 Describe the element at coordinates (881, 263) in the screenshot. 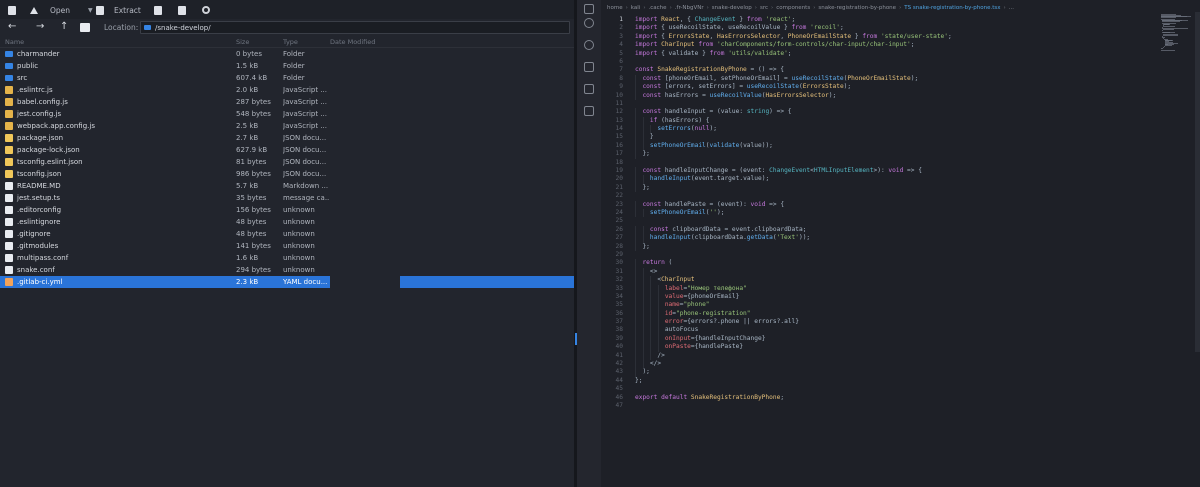

I see `code-line: 30 return (` at that location.